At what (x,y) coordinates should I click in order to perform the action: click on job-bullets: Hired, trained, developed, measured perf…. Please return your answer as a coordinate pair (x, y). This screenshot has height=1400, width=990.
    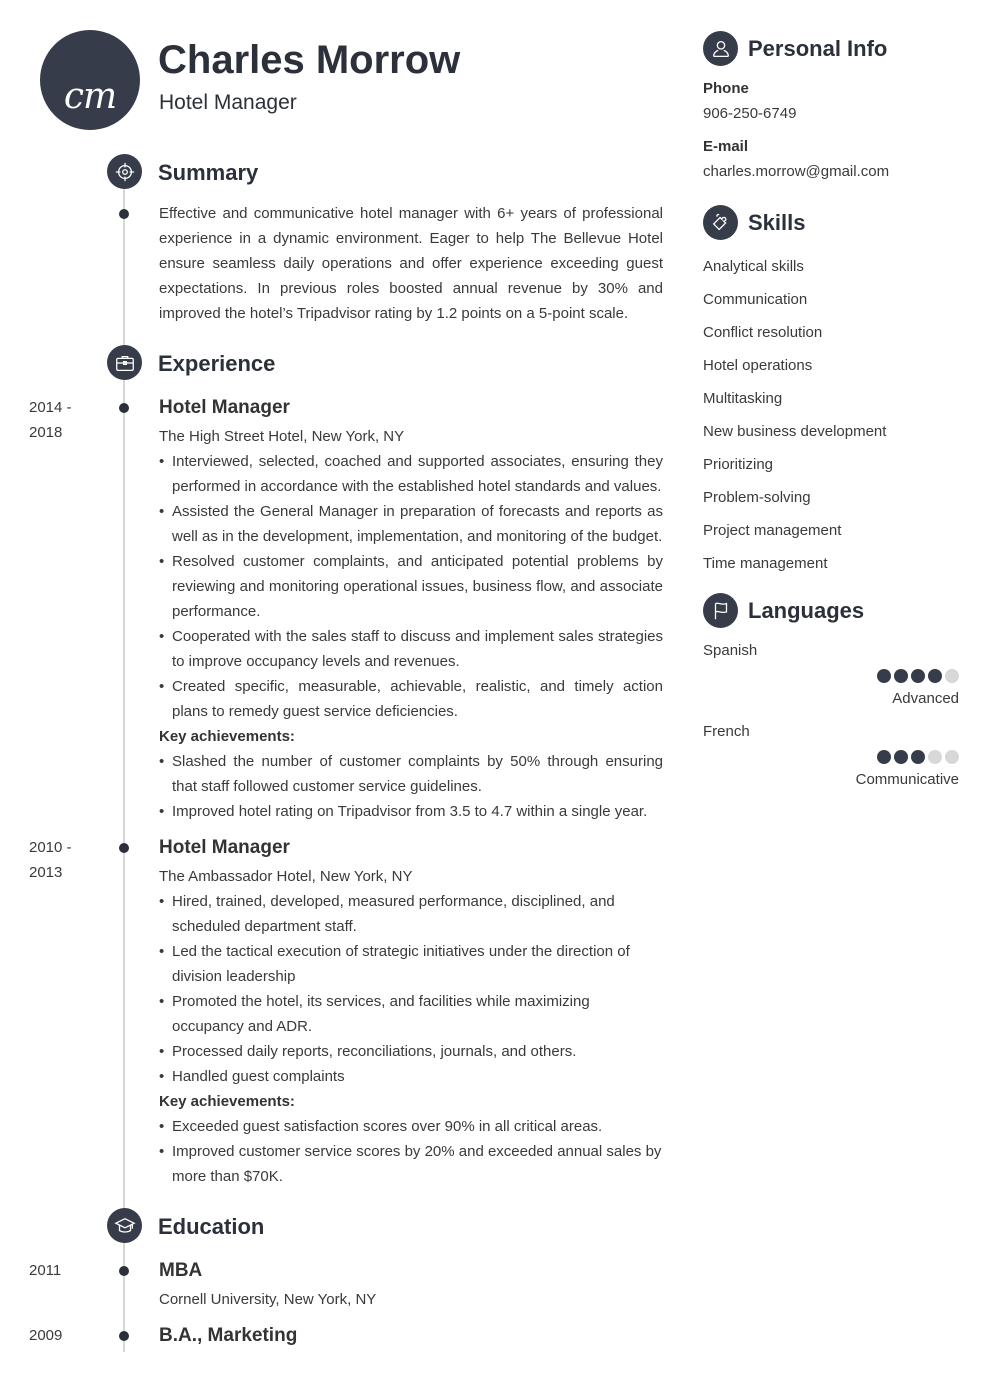
    Looking at the image, I should click on (399, 989).